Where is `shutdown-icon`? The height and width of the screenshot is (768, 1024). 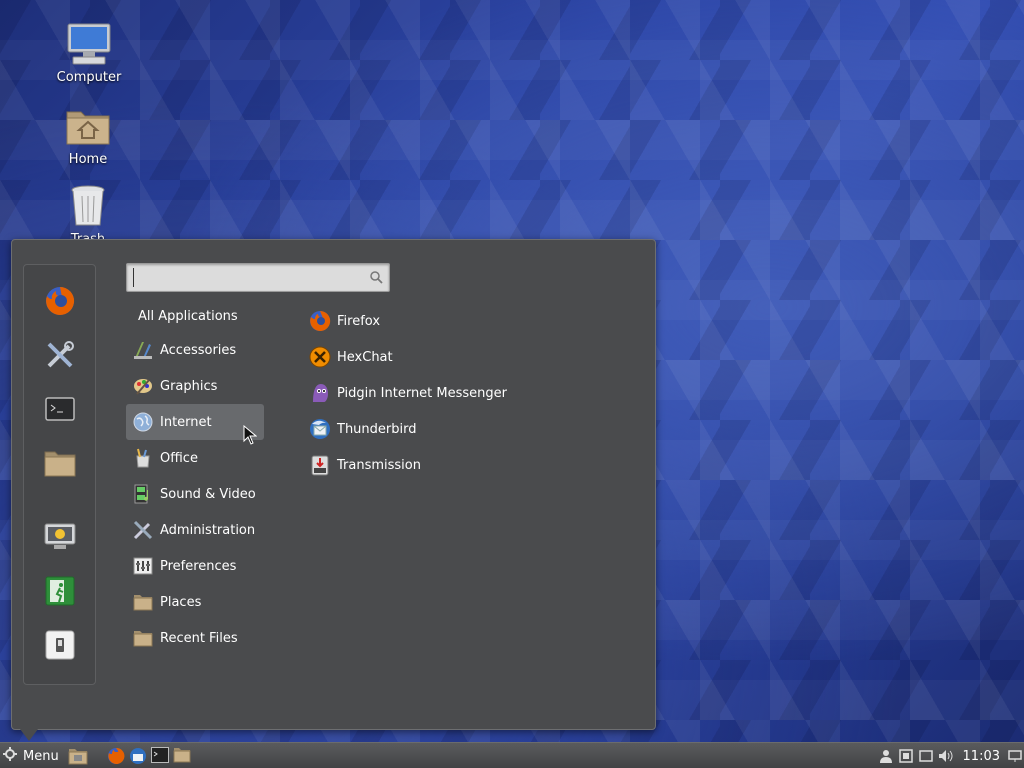 shutdown-icon is located at coordinates (60, 647).